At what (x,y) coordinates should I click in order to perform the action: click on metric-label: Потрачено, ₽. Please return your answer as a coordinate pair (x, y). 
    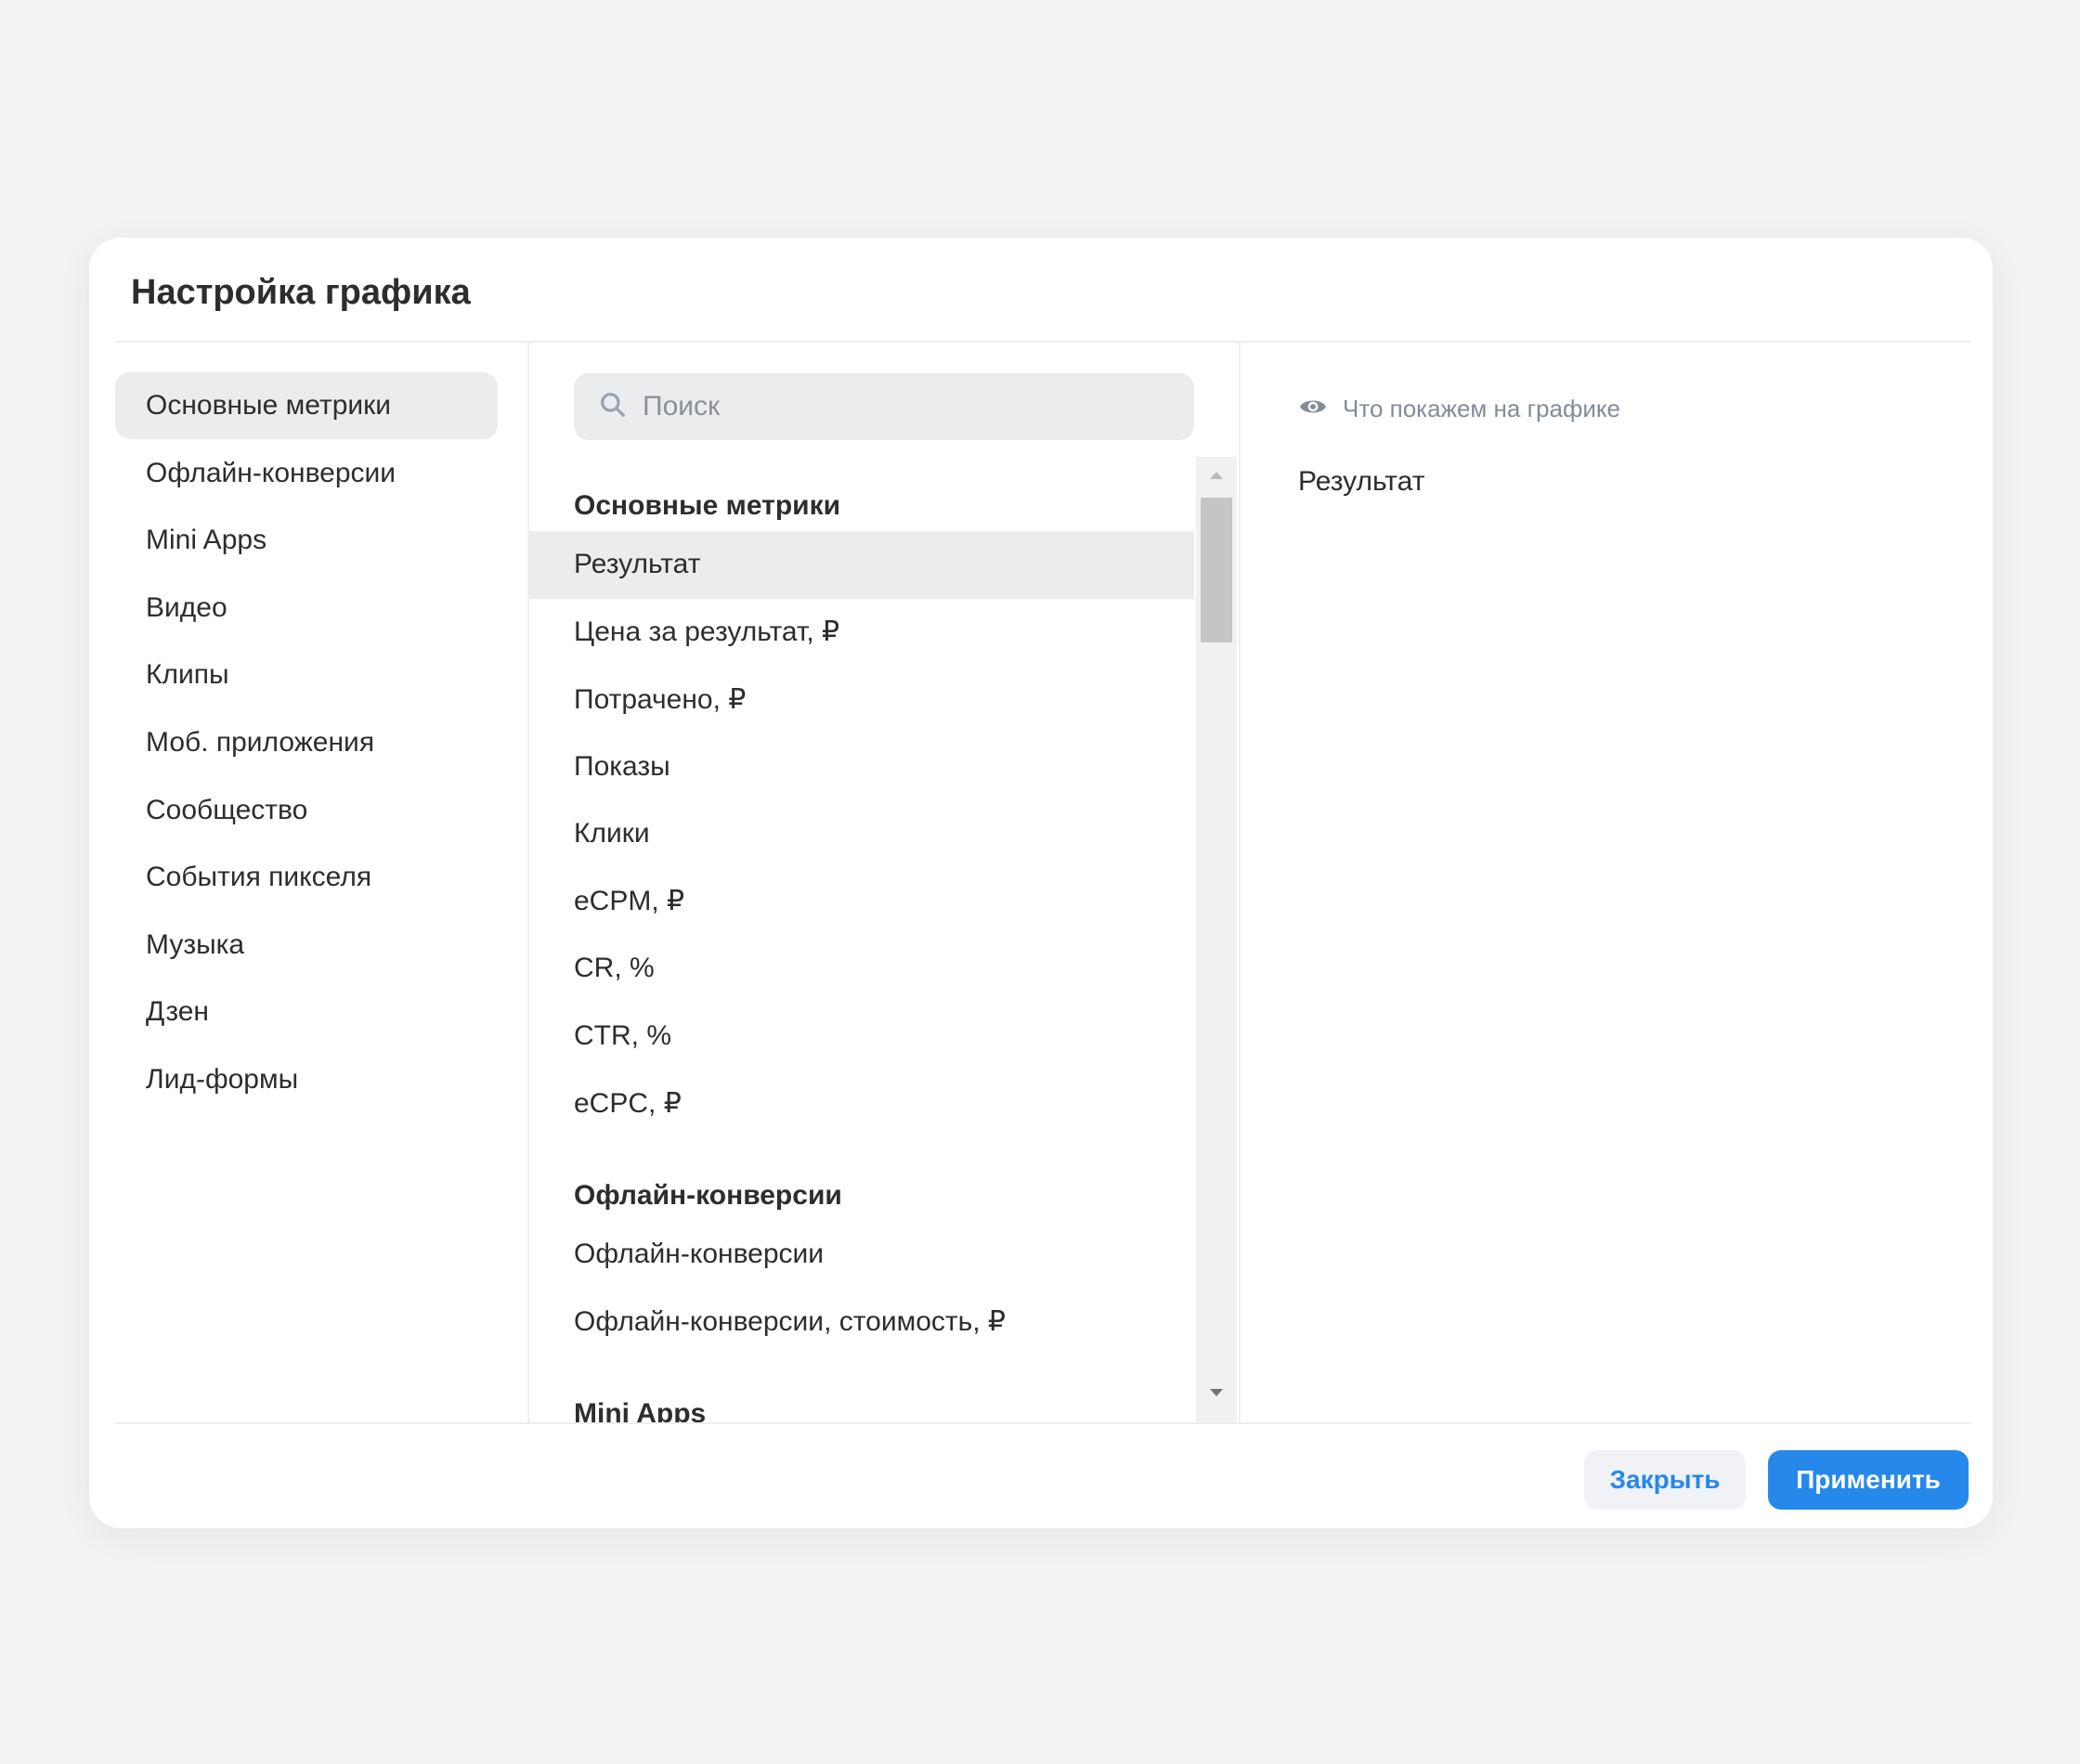
    Looking at the image, I should click on (660, 699).